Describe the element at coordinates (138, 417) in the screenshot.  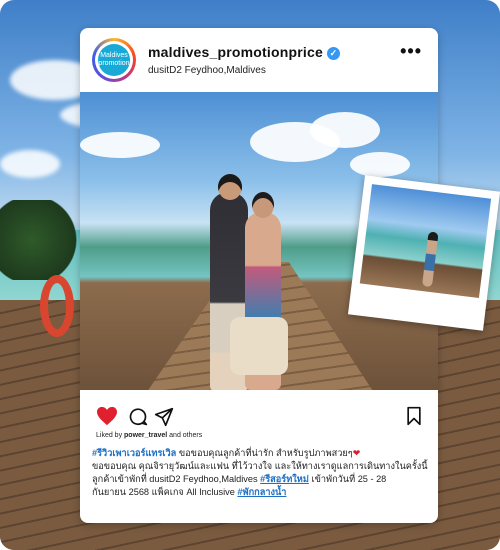
I see `comment-icon` at that location.